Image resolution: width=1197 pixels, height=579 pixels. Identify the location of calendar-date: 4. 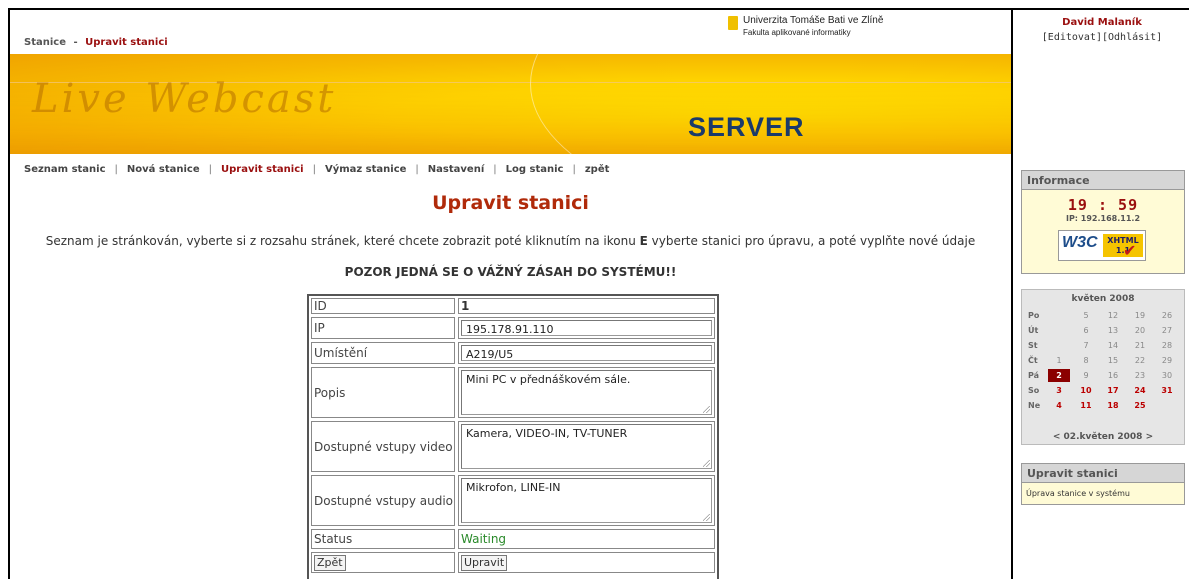
(1059, 405).